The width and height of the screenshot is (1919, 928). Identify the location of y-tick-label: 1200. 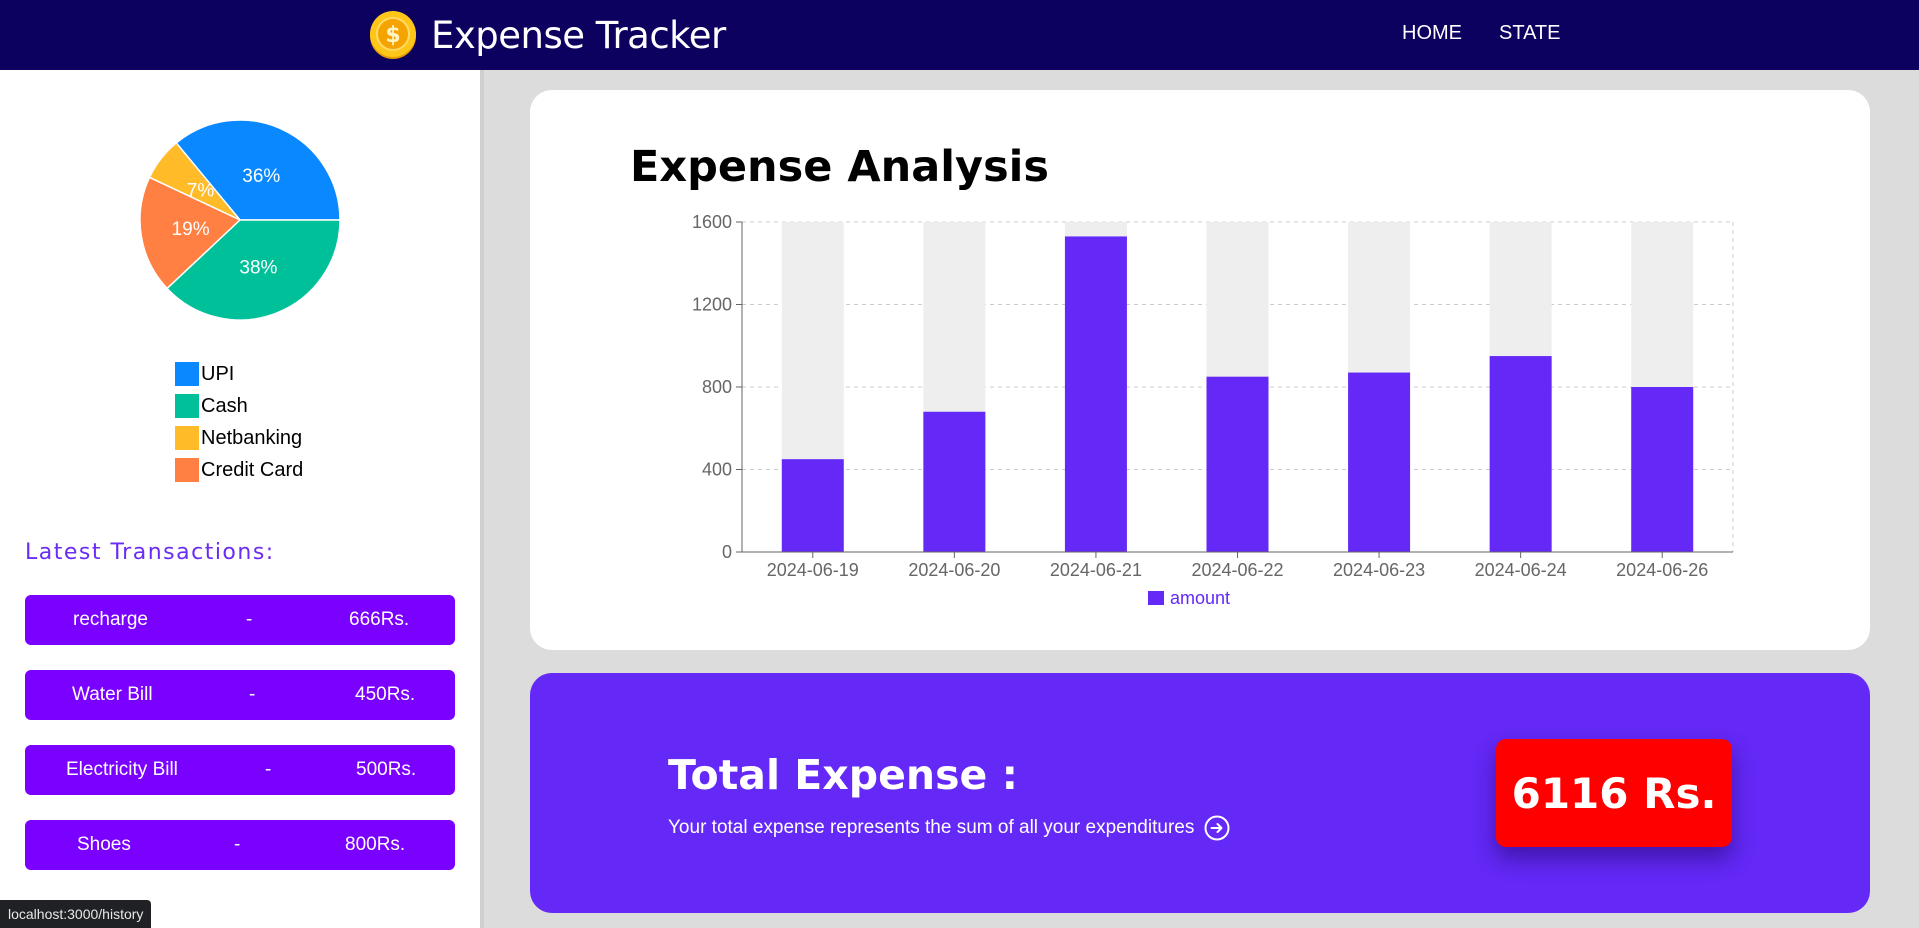
(712, 305).